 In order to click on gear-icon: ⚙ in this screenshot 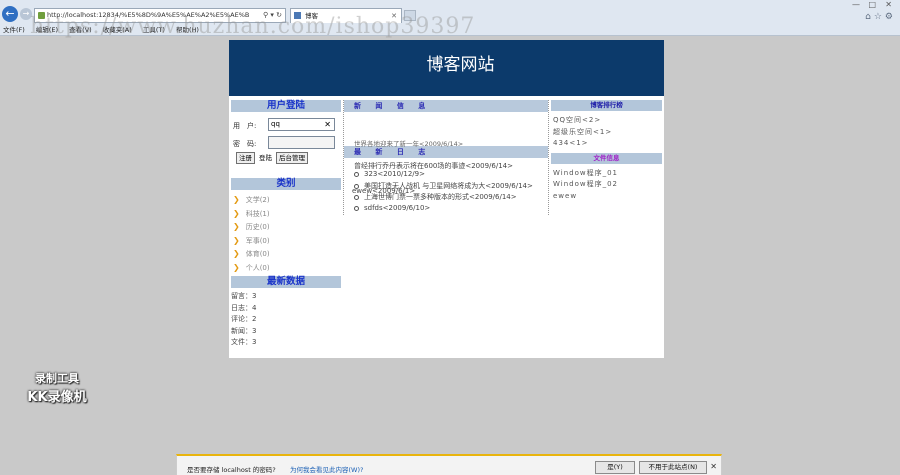, I will do `click(890, 17)`.